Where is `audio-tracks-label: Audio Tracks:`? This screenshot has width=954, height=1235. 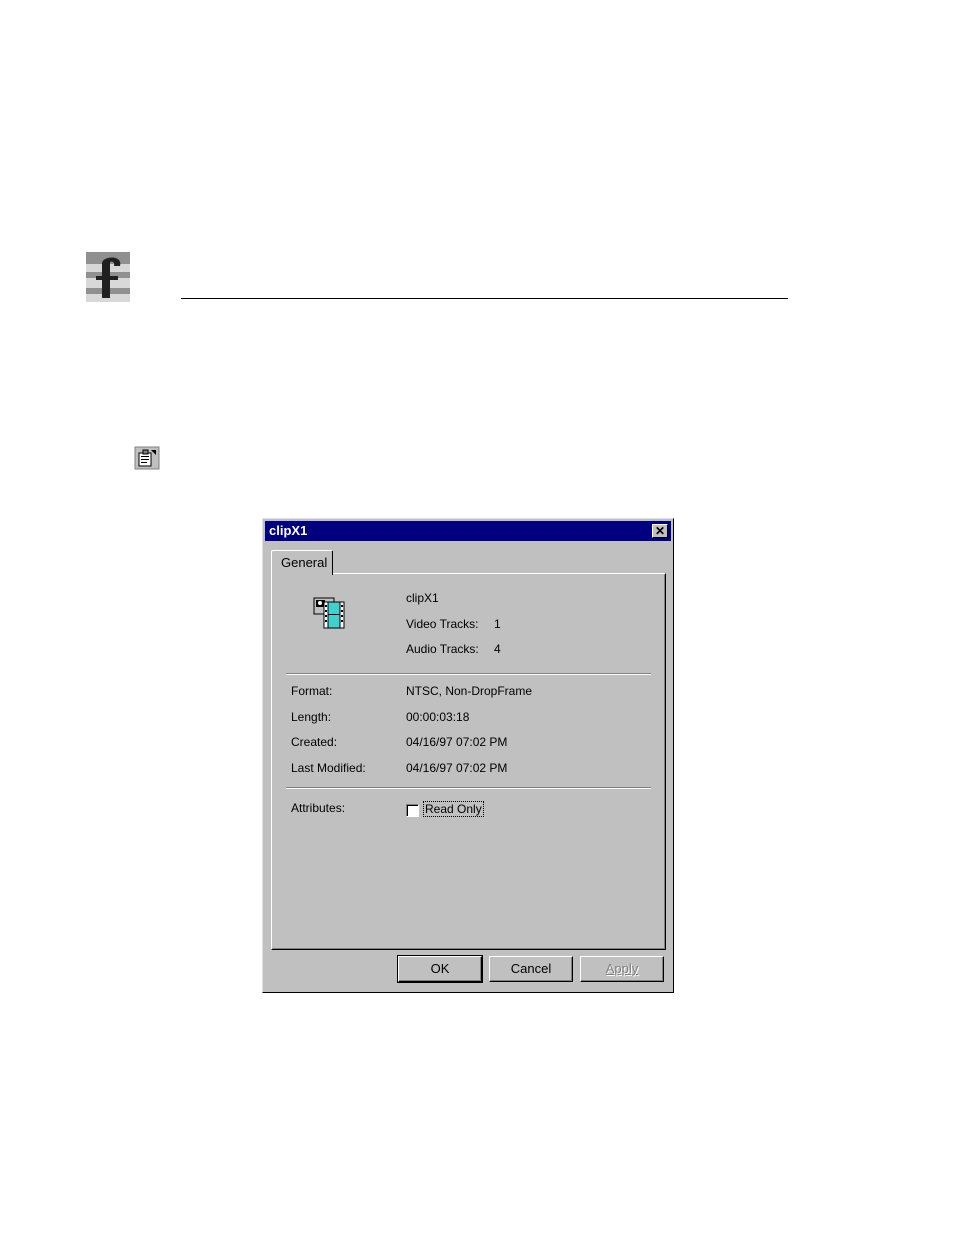 audio-tracks-label: Audio Tracks: is located at coordinates (442, 649).